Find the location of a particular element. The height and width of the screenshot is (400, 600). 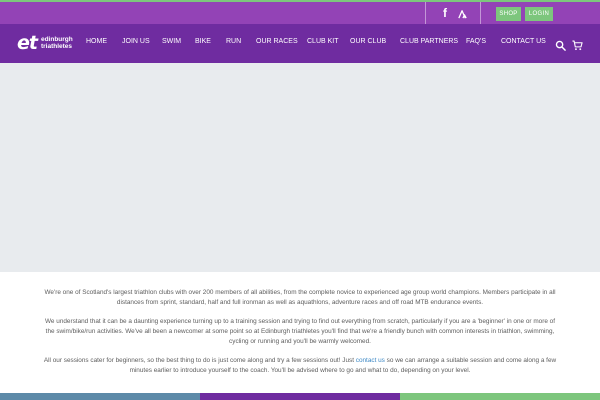

footer-bar-purple is located at coordinates (300, 396).